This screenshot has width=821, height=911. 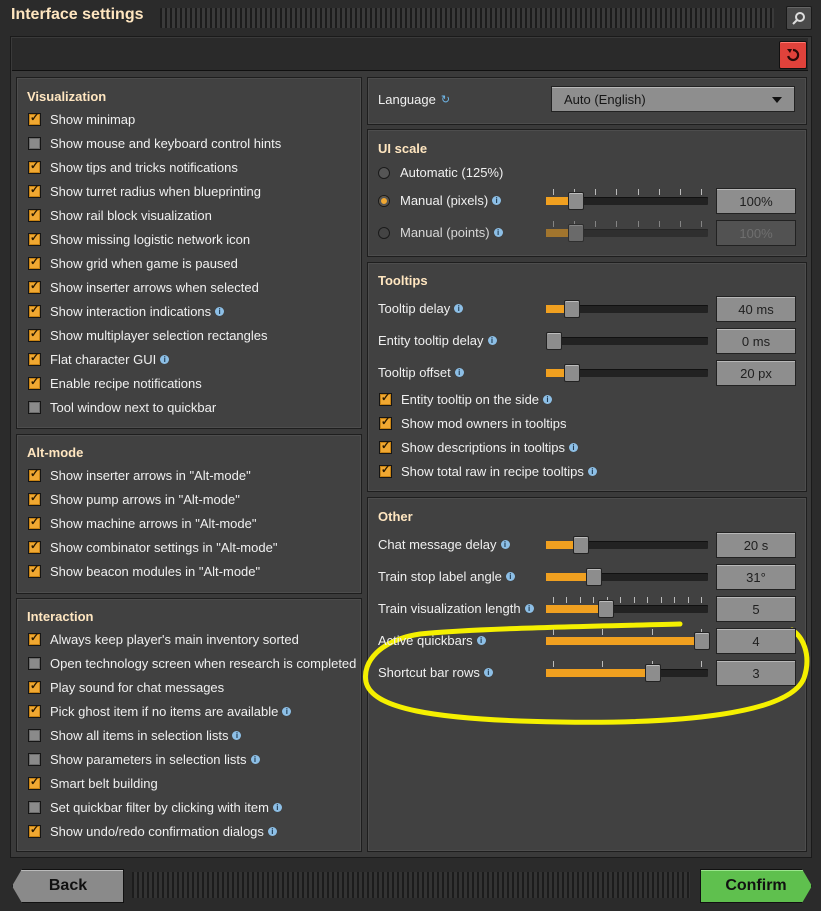 I want to click on interaction-option: Show all items in selection lists i, so click(x=135, y=735).